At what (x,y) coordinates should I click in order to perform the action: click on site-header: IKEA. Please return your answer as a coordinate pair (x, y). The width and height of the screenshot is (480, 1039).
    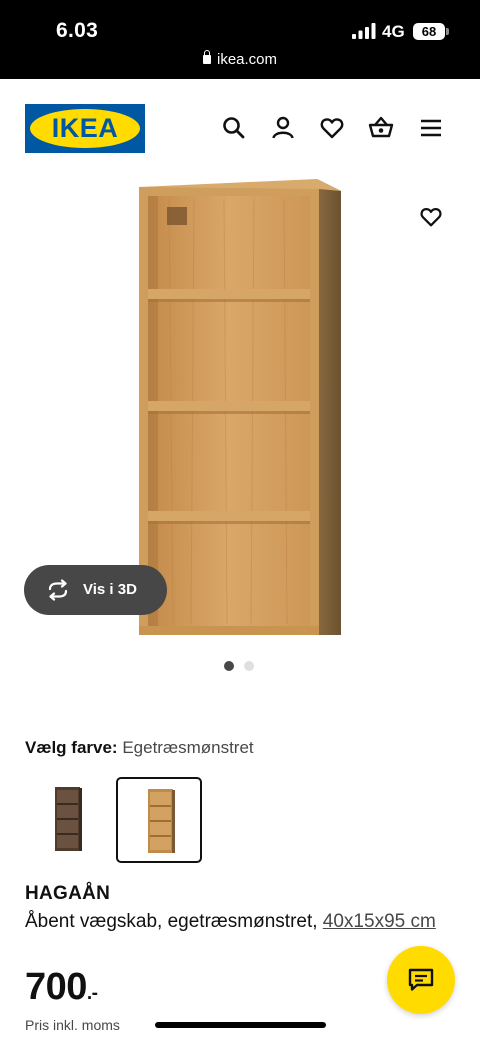
    Looking at the image, I should click on (240, 129).